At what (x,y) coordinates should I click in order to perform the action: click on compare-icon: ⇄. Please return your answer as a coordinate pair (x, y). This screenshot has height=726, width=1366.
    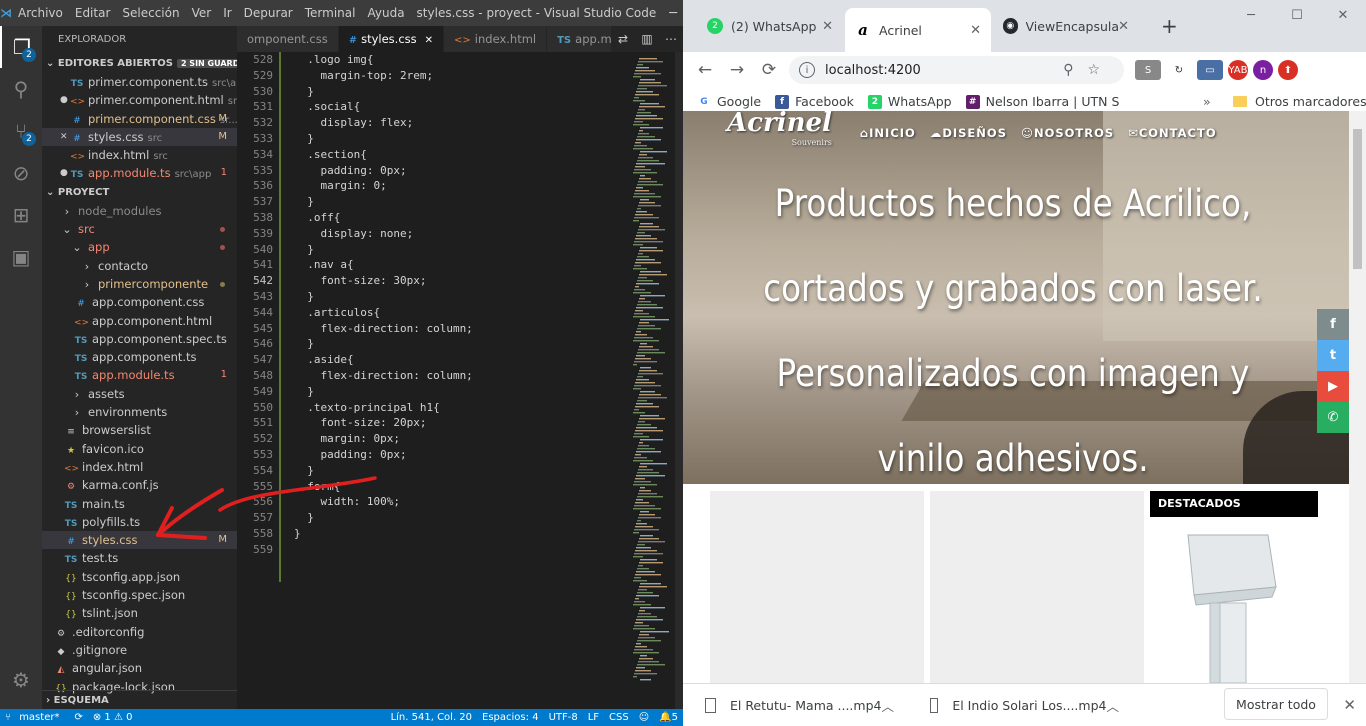
    Looking at the image, I should click on (623, 39).